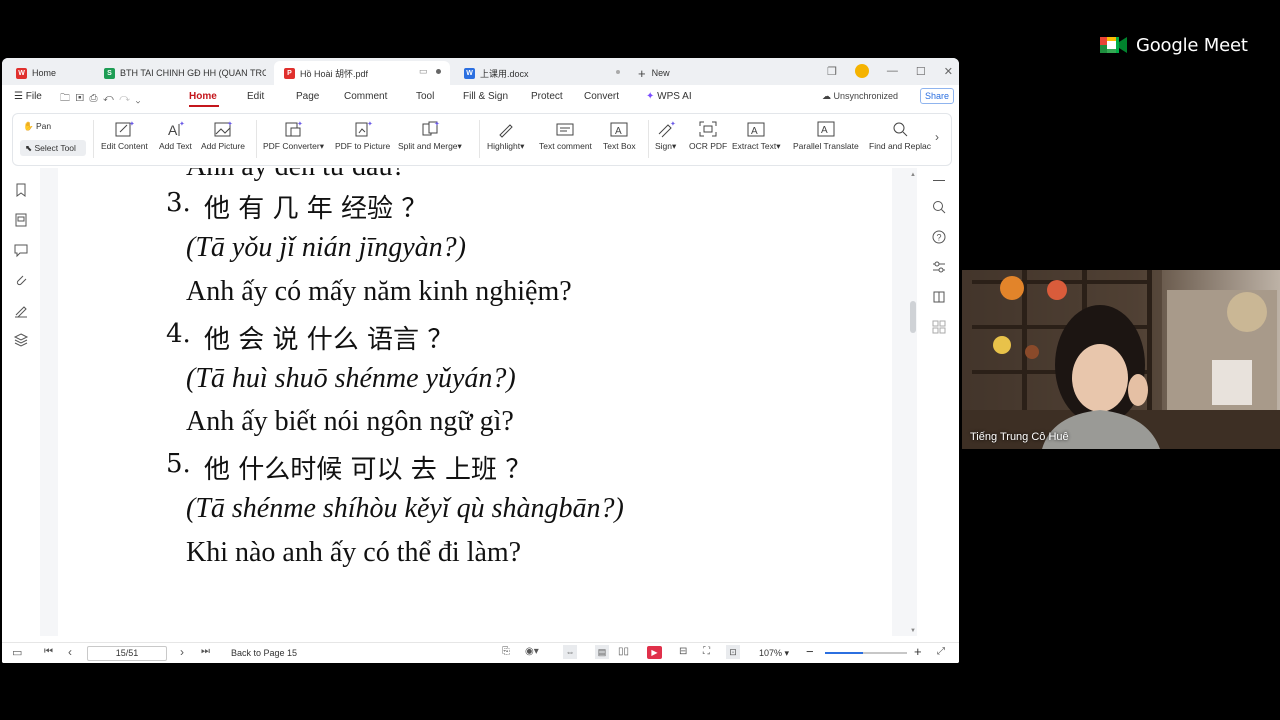  Describe the element at coordinates (425, 96) in the screenshot. I see `menu-tool: Tool` at that location.